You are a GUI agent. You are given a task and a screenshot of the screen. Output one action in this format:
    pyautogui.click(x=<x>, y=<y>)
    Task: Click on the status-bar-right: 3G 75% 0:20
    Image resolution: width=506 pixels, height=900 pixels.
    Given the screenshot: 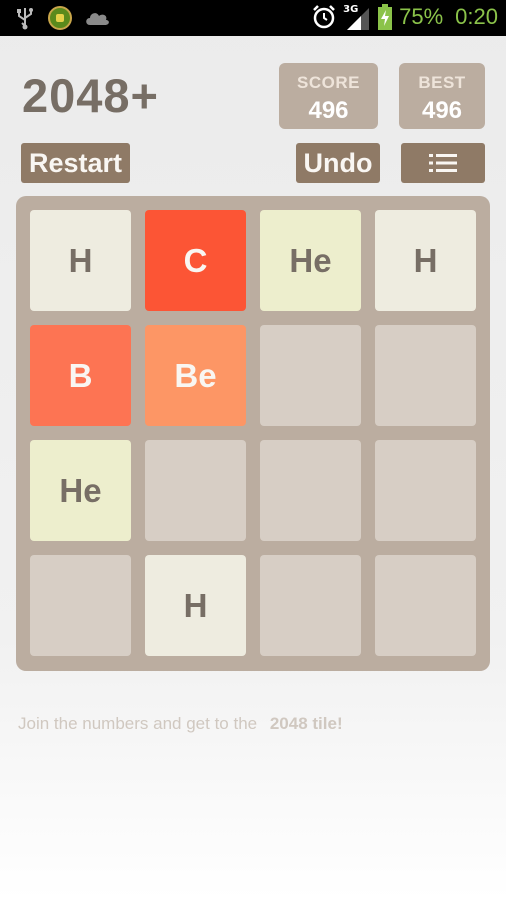 What is the action you would take?
    pyautogui.click(x=404, y=17)
    